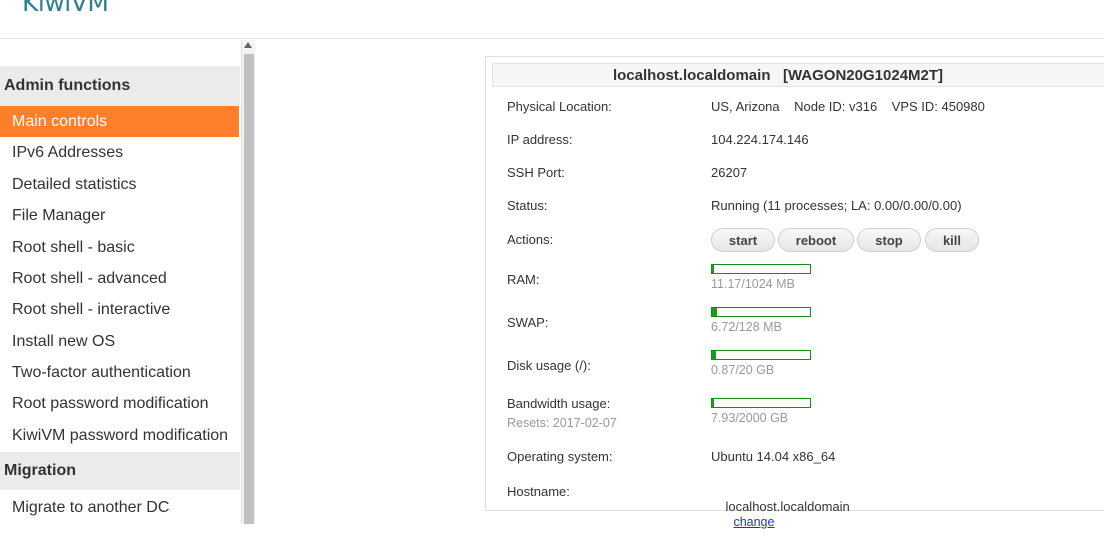 The width and height of the screenshot is (1104, 544). What do you see at coordinates (119, 184) in the screenshot?
I see `sidebar-item-detailed-statistics: Detailed statistics` at bounding box center [119, 184].